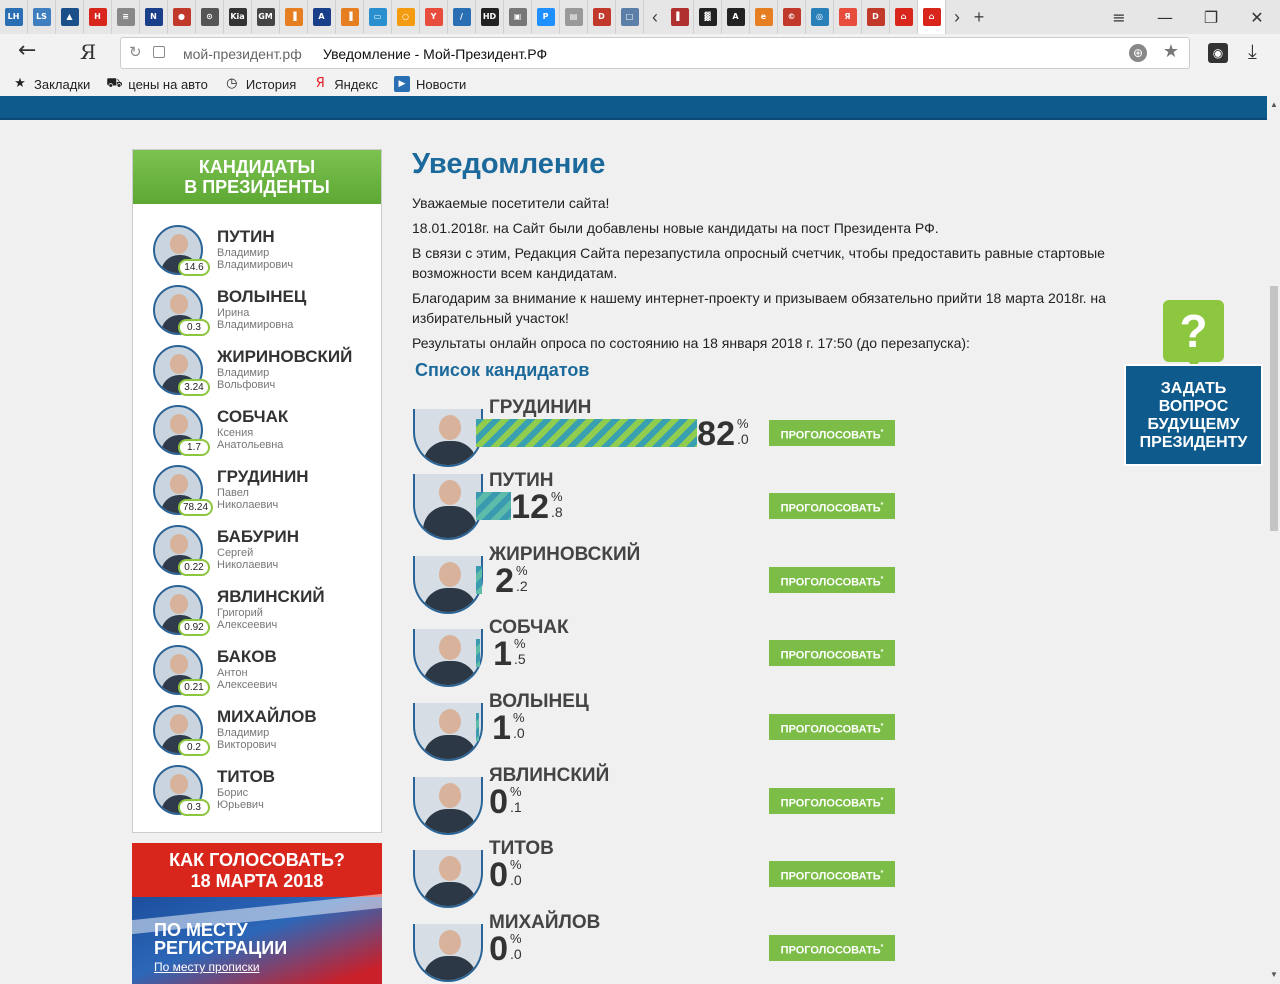 The width and height of the screenshot is (1280, 984). Describe the element at coordinates (255, 265) in the screenshot. I see `candidate-patronymic: Владимирович` at that location.